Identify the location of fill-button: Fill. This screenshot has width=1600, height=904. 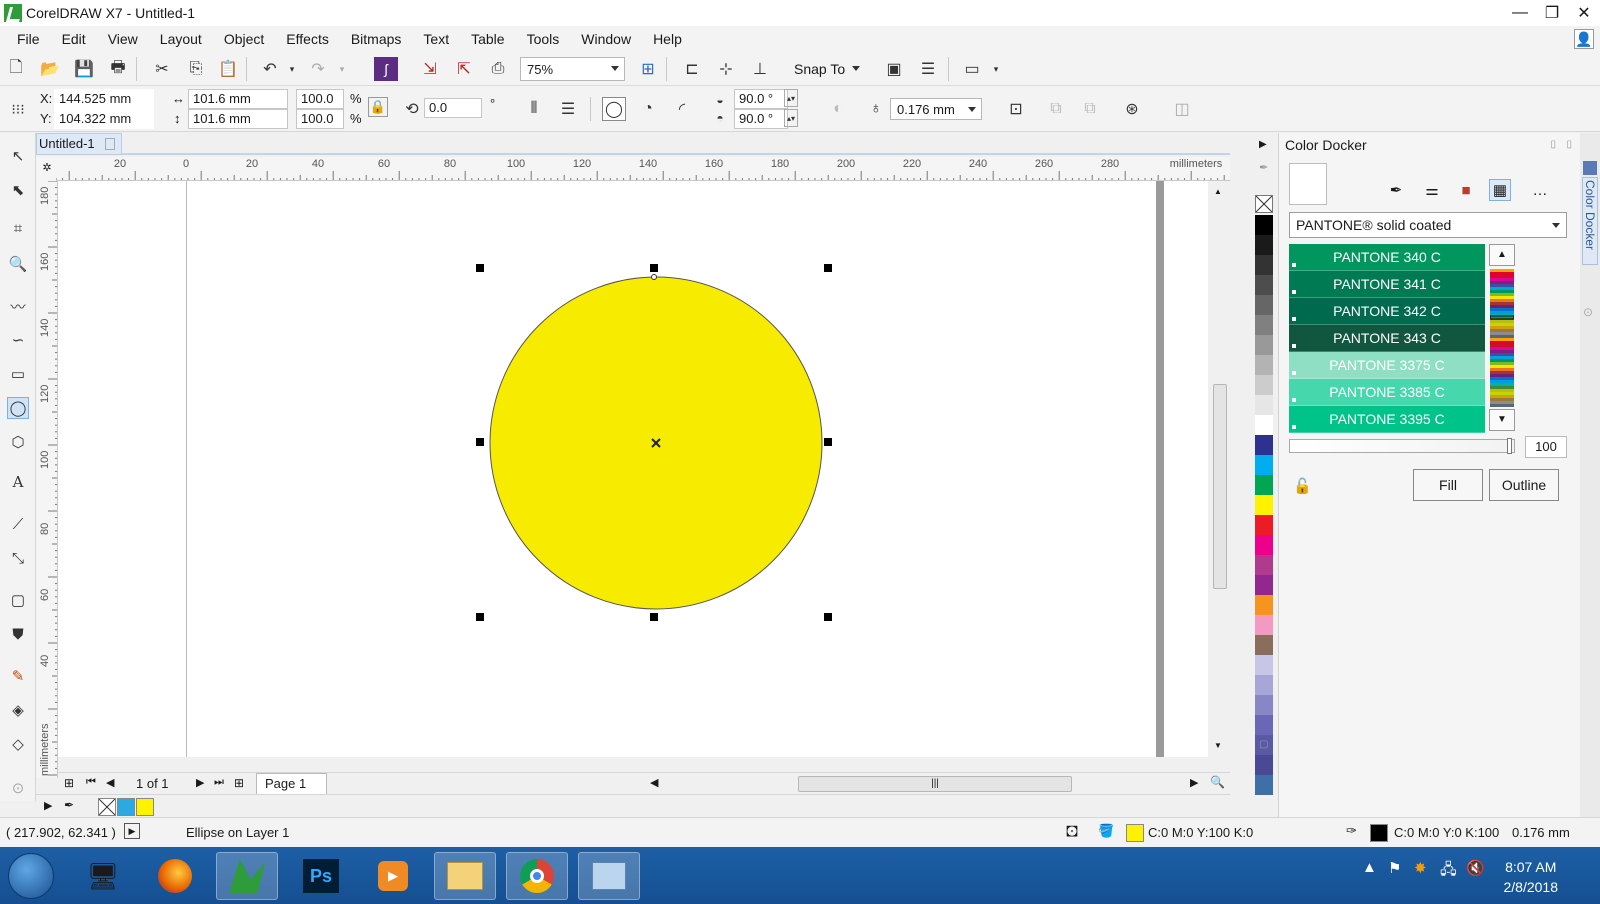
(1448, 485).